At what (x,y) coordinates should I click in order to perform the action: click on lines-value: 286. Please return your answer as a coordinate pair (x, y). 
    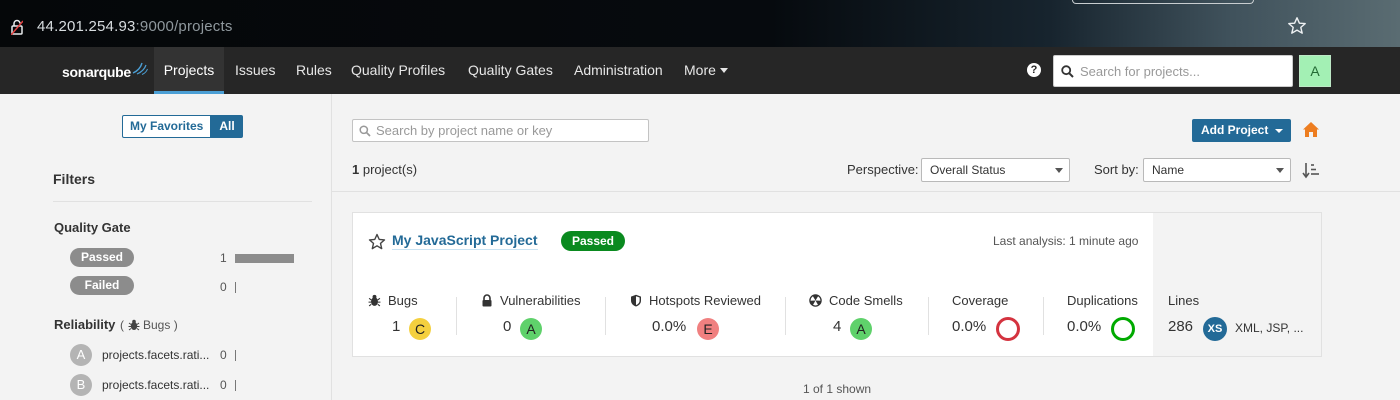
    Looking at the image, I should click on (1180, 326).